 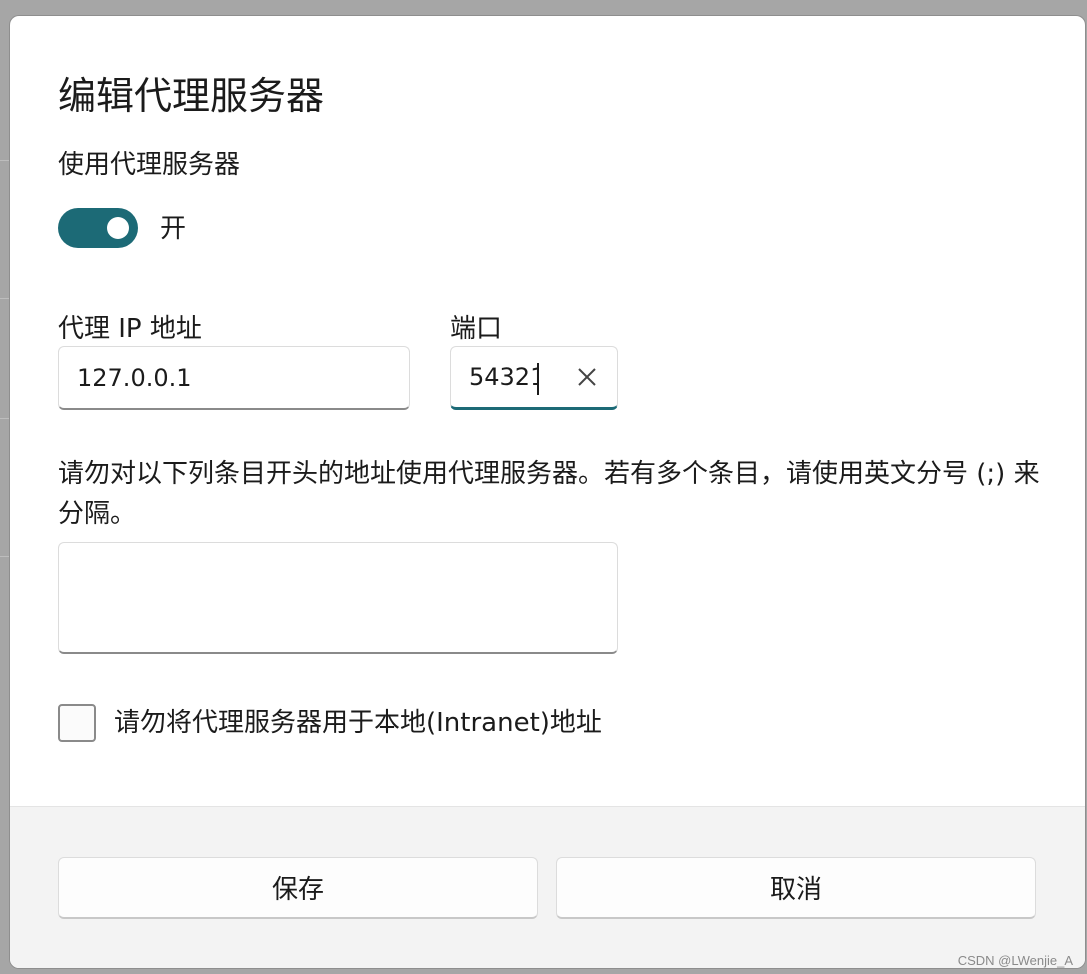 What do you see at coordinates (130, 329) in the screenshot?
I see `proxy-ip-label: 代理 IP 地址` at bounding box center [130, 329].